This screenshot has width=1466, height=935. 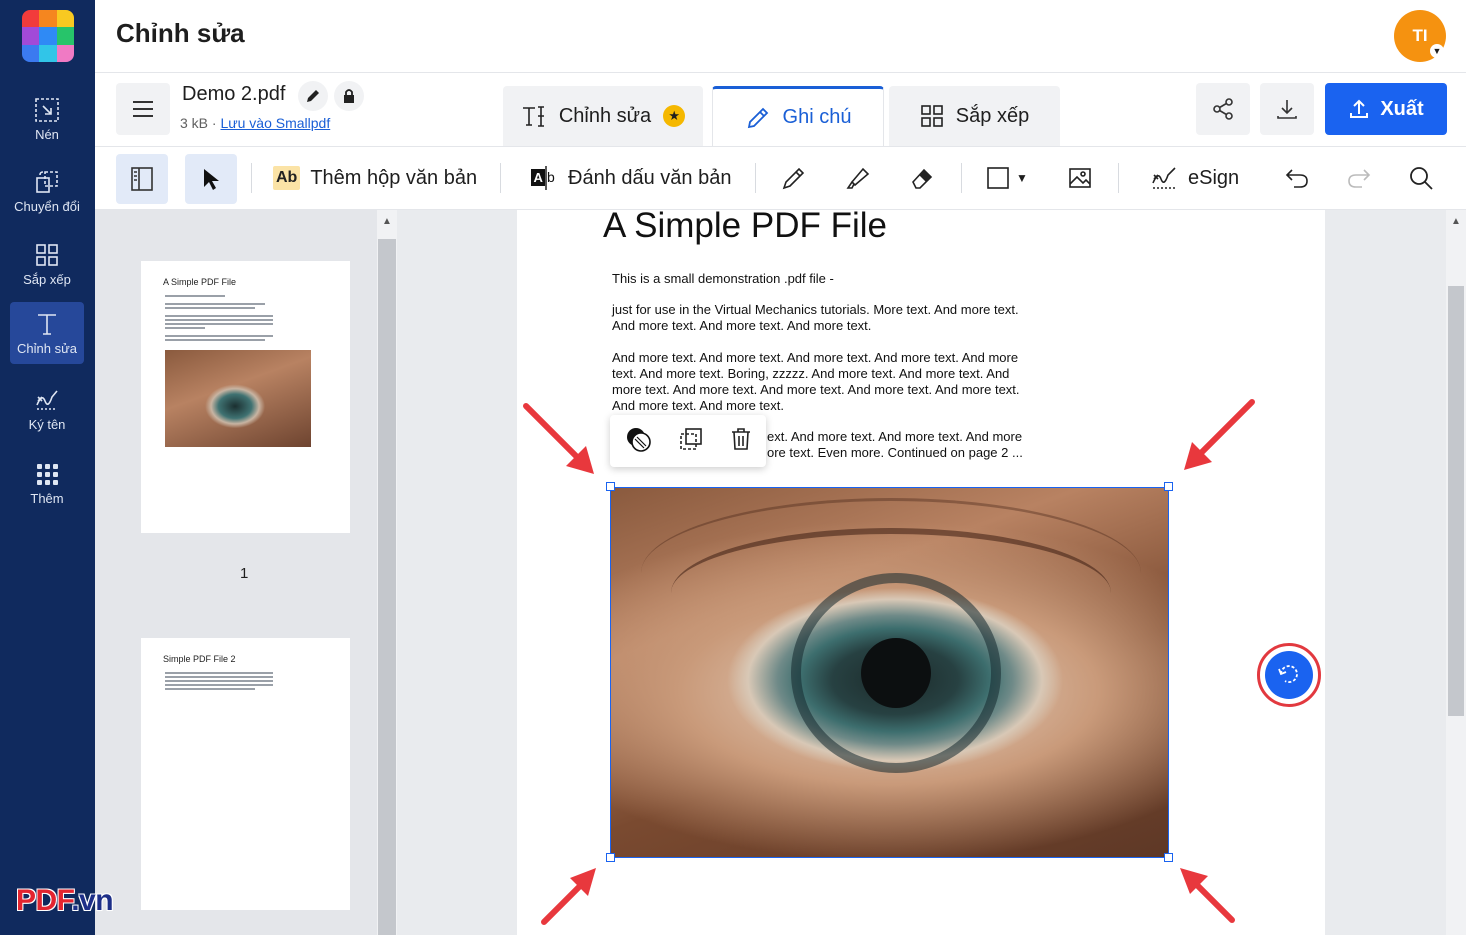 I want to click on edit-text-icon, so click(x=47, y=324).